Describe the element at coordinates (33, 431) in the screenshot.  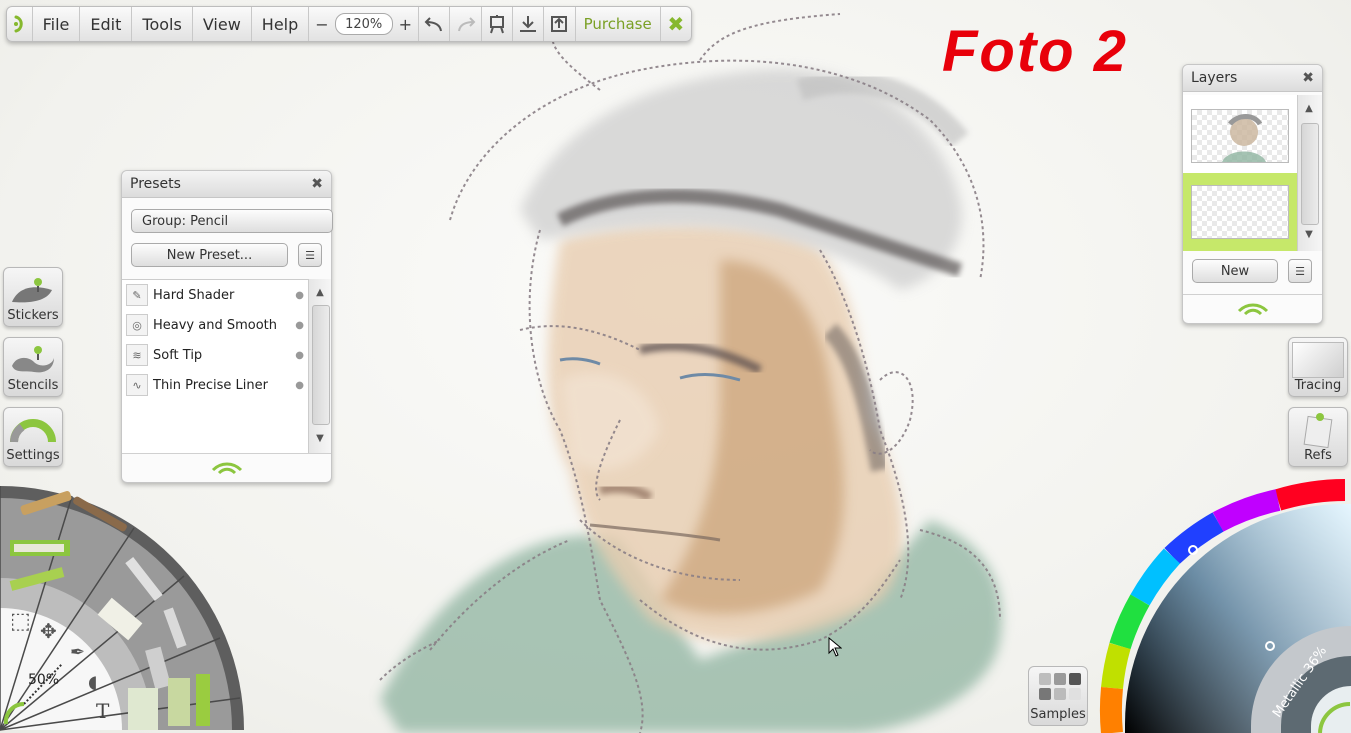
I see `settings-arc-icon` at that location.